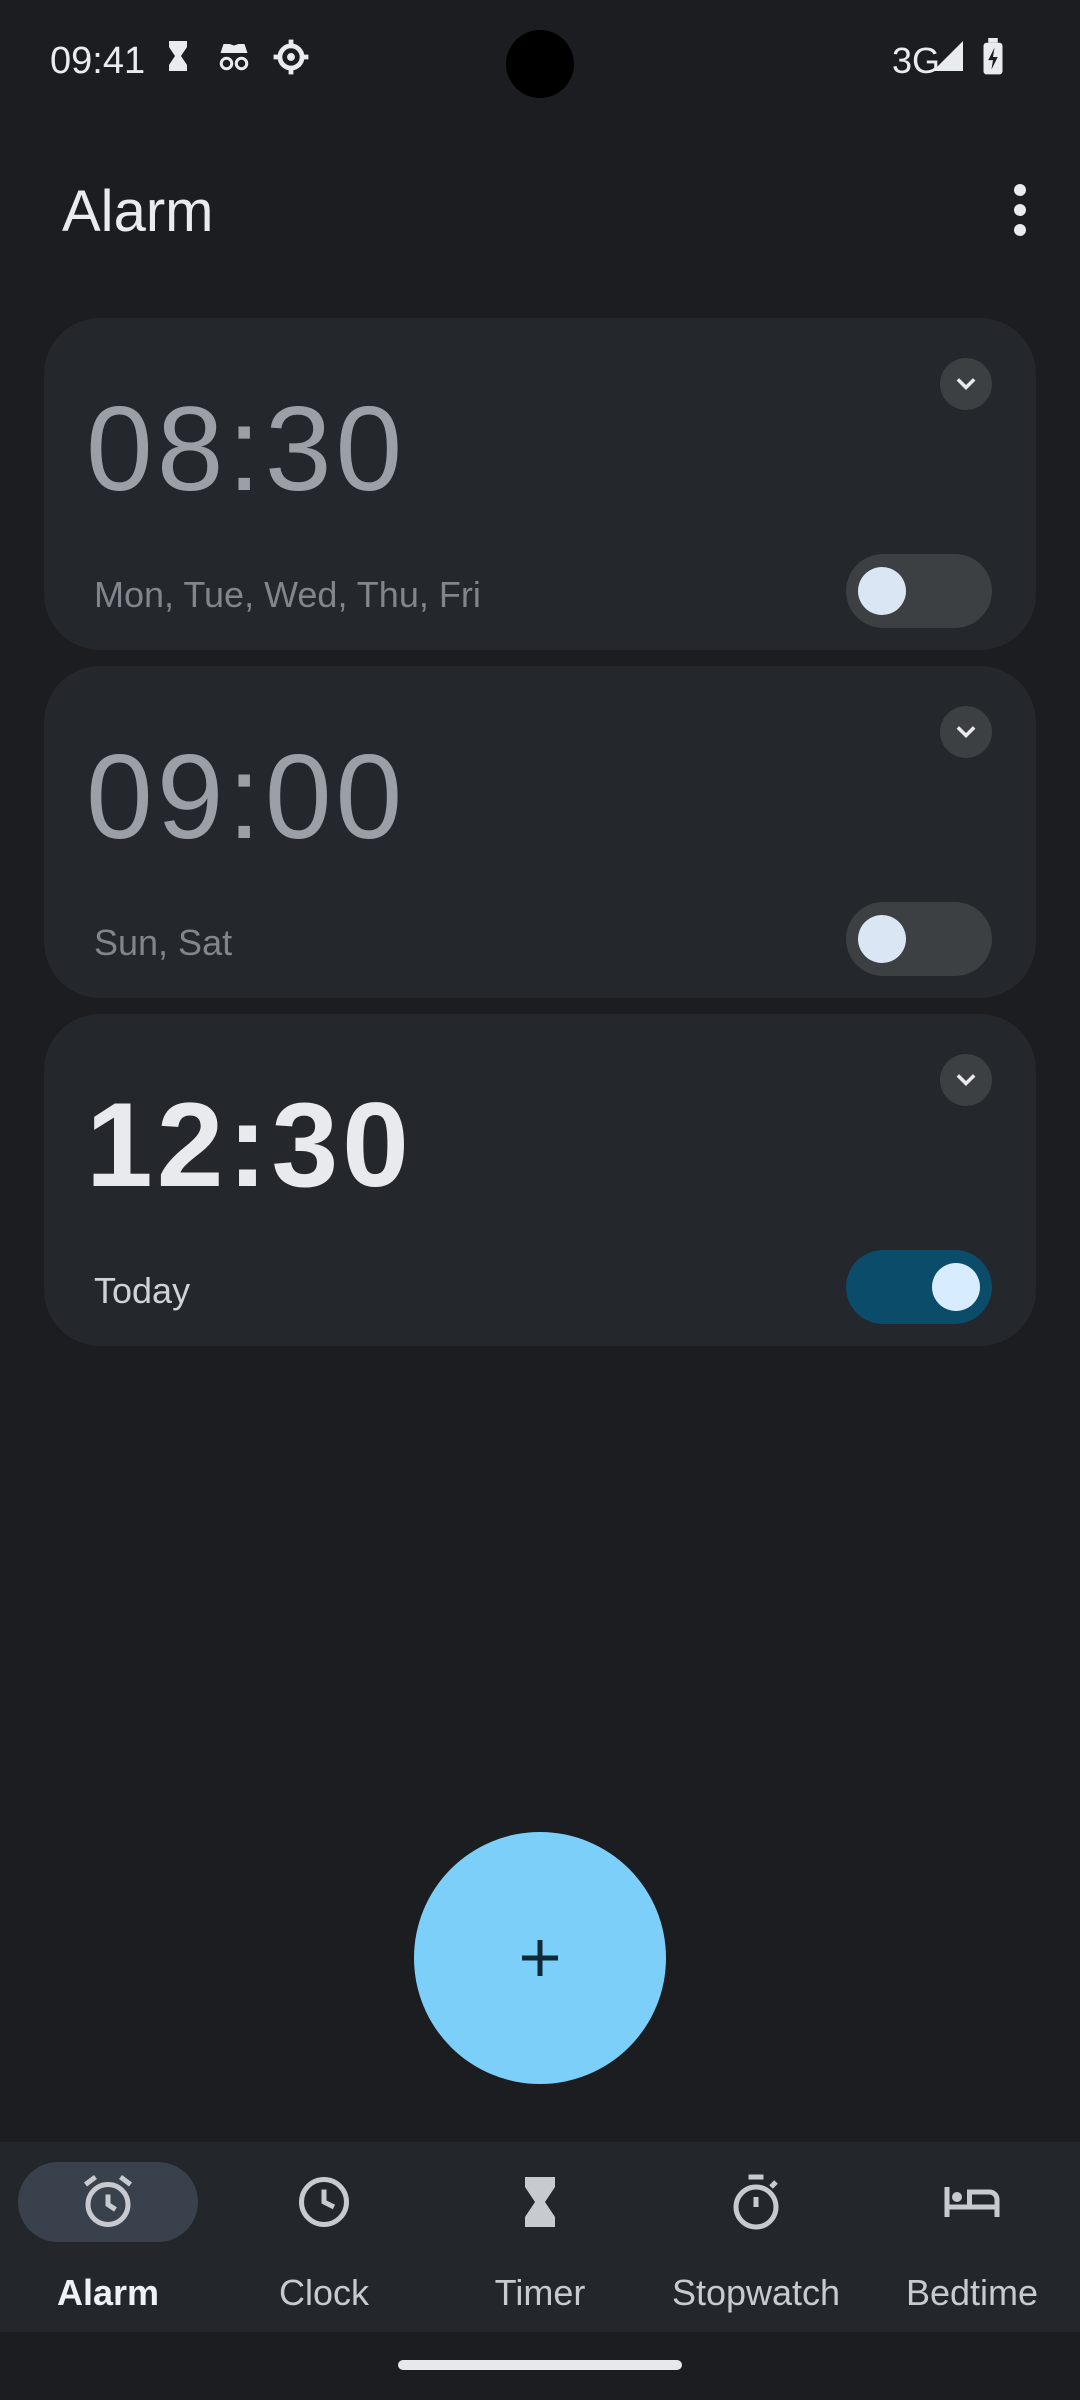  I want to click on battery-charging-icon, so click(1001, 59).